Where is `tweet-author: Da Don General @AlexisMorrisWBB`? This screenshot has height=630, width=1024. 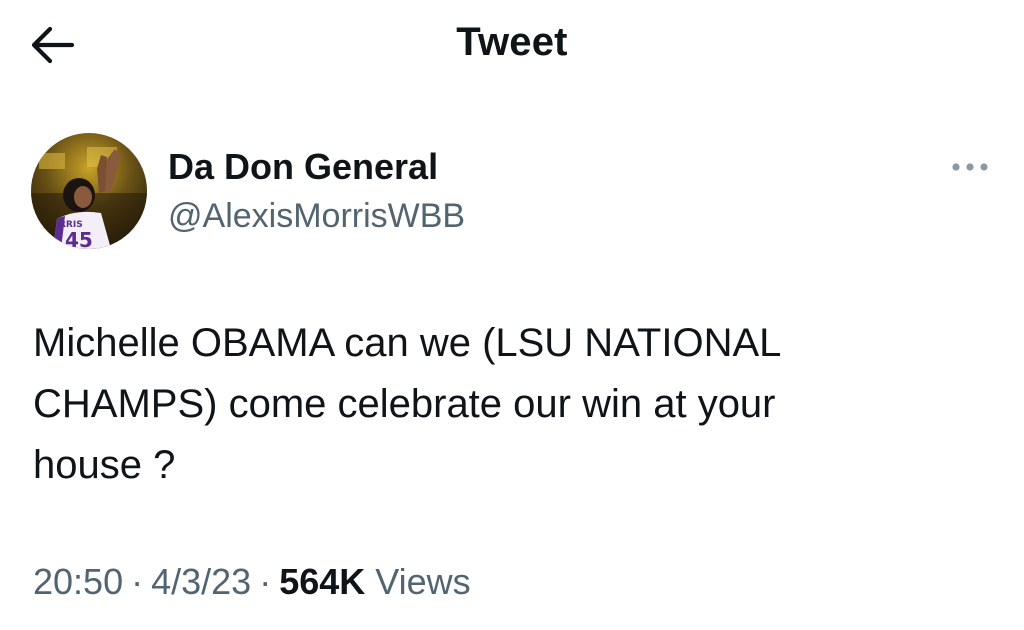
tweet-author: Da Don General @AlexisMorrisWBB is located at coordinates (316, 191).